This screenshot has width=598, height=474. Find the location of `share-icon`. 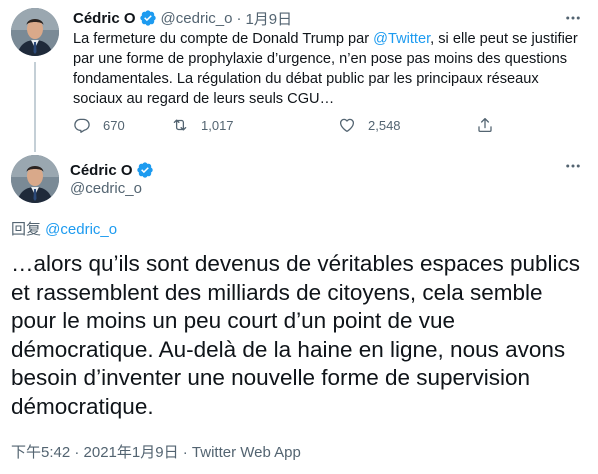

share-icon is located at coordinates (485, 125).